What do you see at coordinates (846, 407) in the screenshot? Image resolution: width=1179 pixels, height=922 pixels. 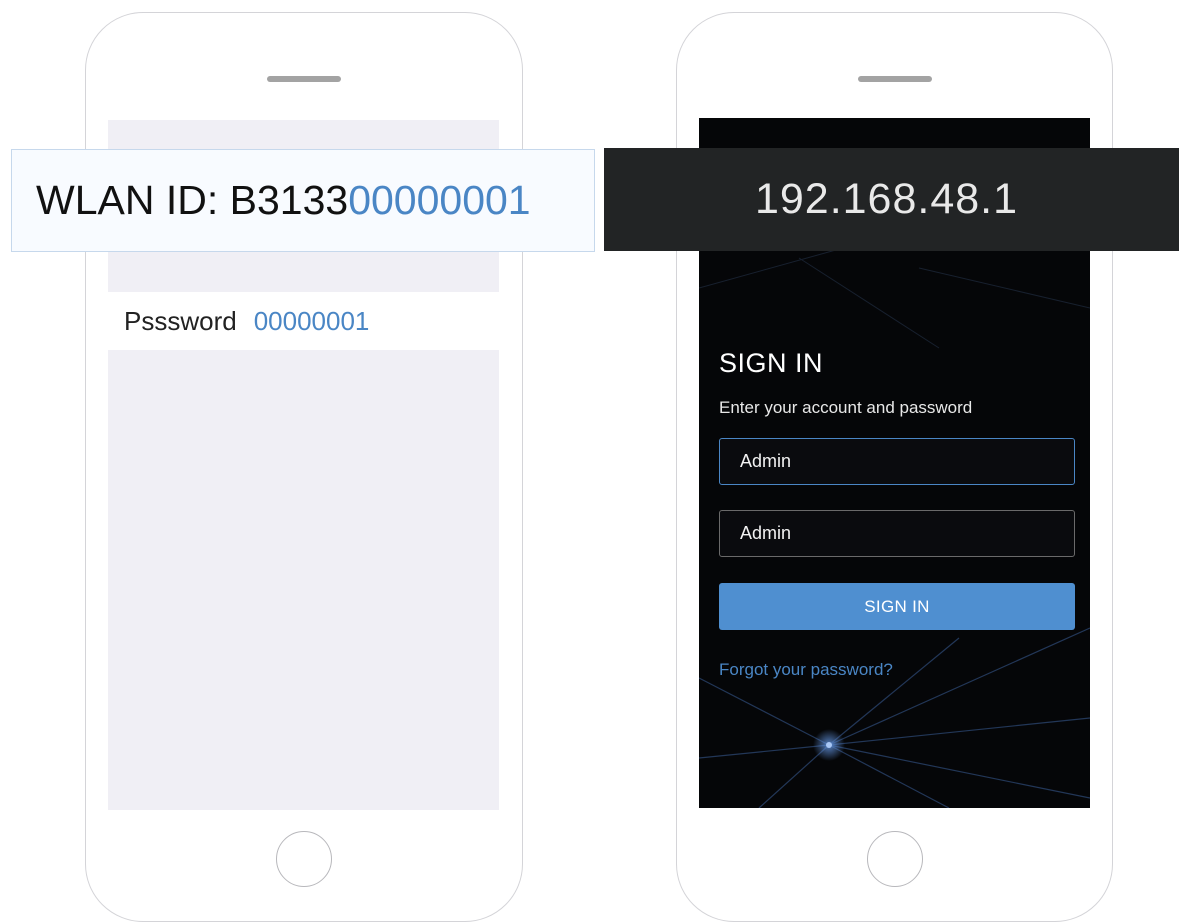 I see `sign-in-subtitle: Enter your account and password` at bounding box center [846, 407].